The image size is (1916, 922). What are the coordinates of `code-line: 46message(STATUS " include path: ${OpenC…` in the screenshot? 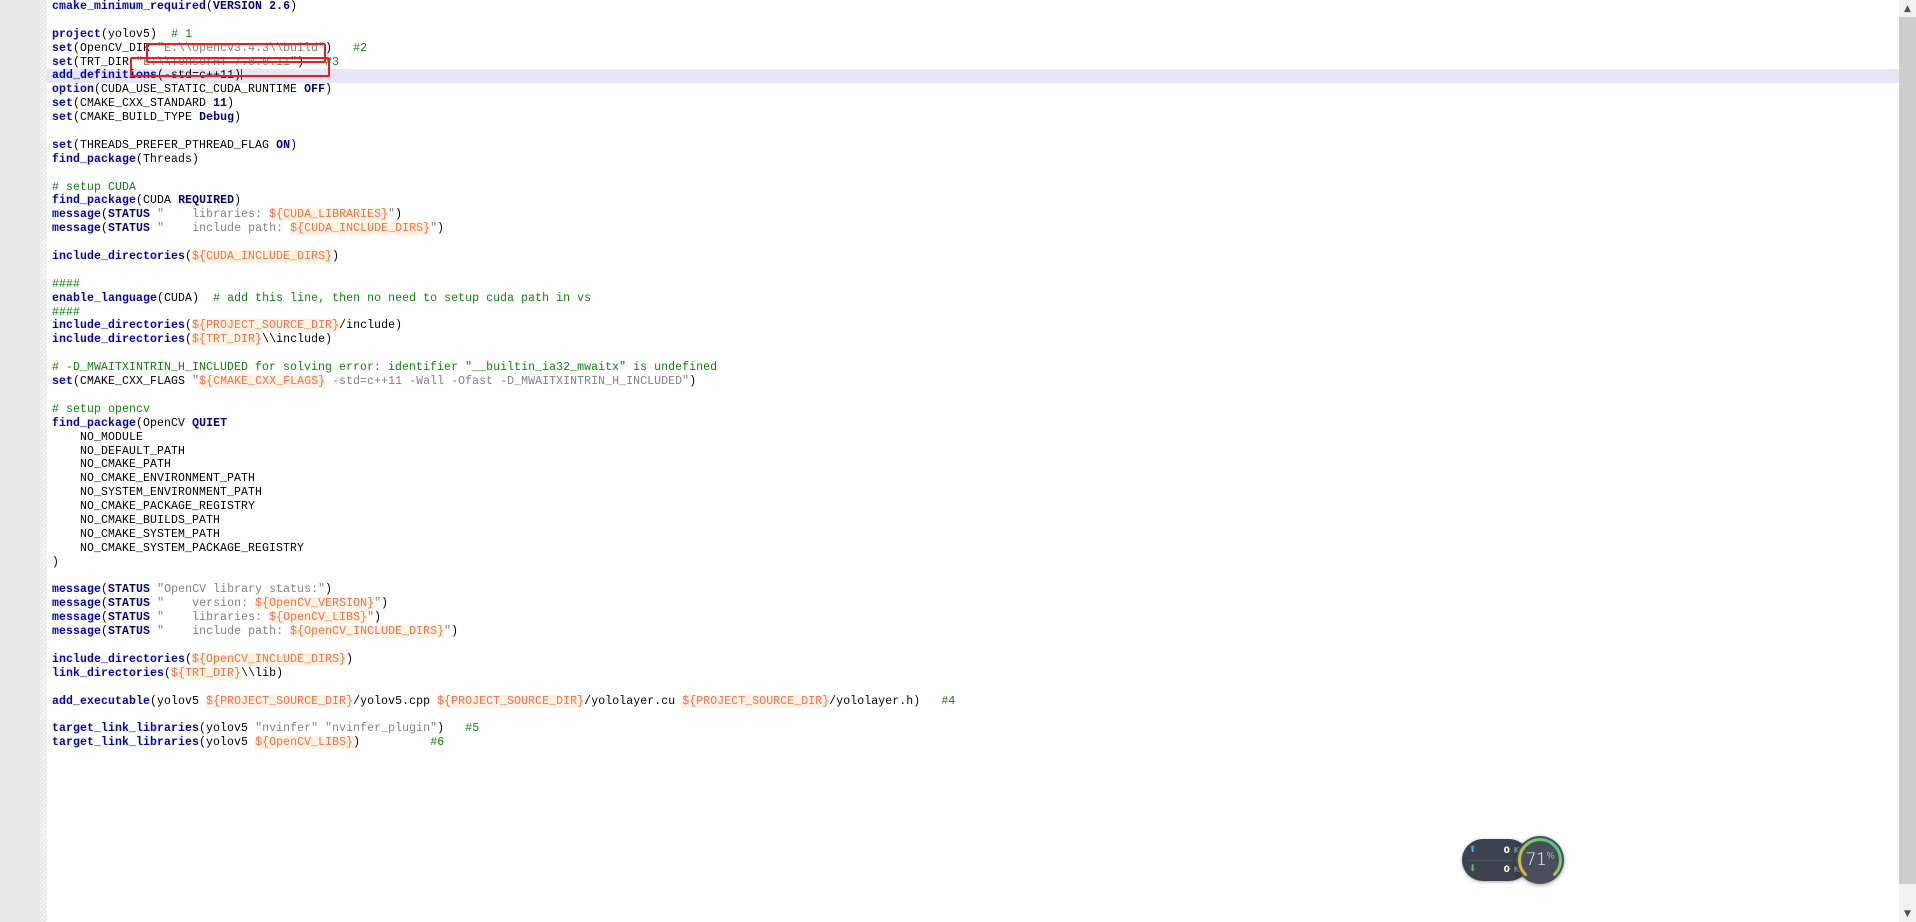 It's located at (967, 632).